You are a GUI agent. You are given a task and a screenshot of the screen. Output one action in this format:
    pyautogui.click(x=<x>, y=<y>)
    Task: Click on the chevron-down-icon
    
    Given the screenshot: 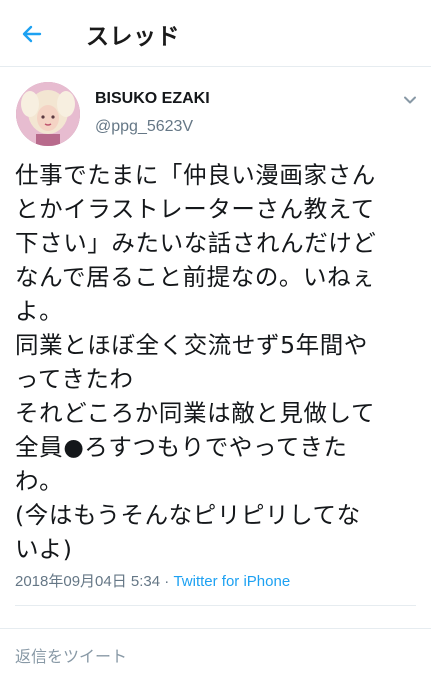 What is the action you would take?
    pyautogui.click(x=410, y=100)
    